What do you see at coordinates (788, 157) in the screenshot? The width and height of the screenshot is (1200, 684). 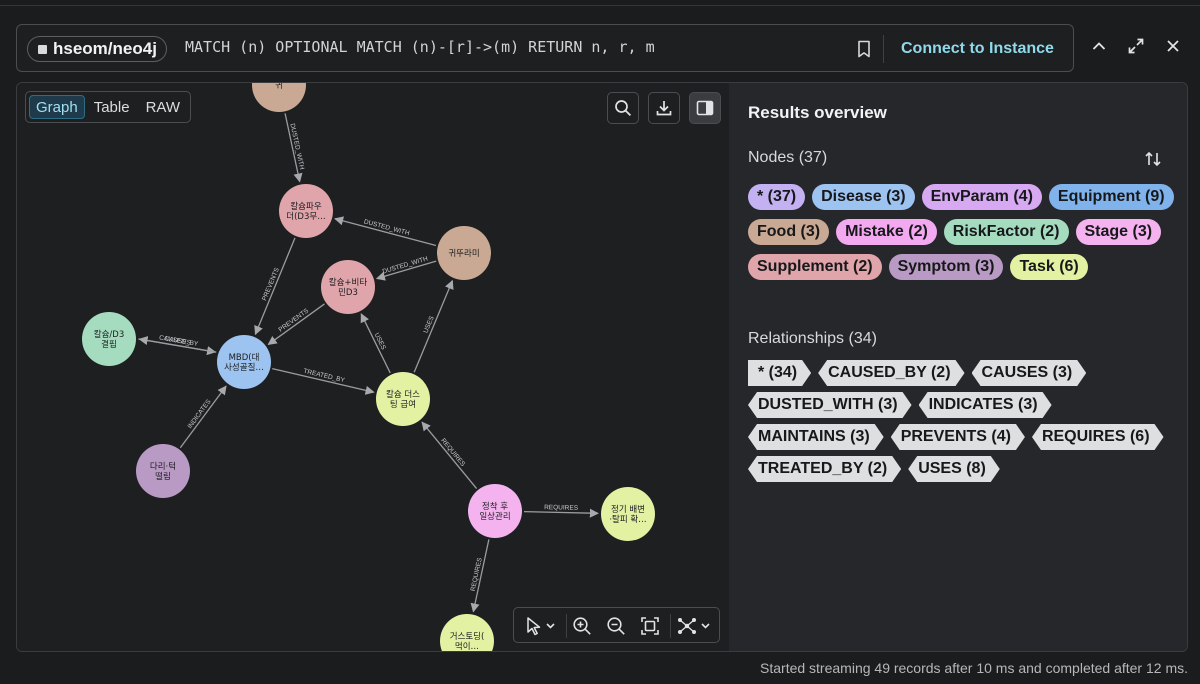 I see `nodes-heading: Nodes (37)` at bounding box center [788, 157].